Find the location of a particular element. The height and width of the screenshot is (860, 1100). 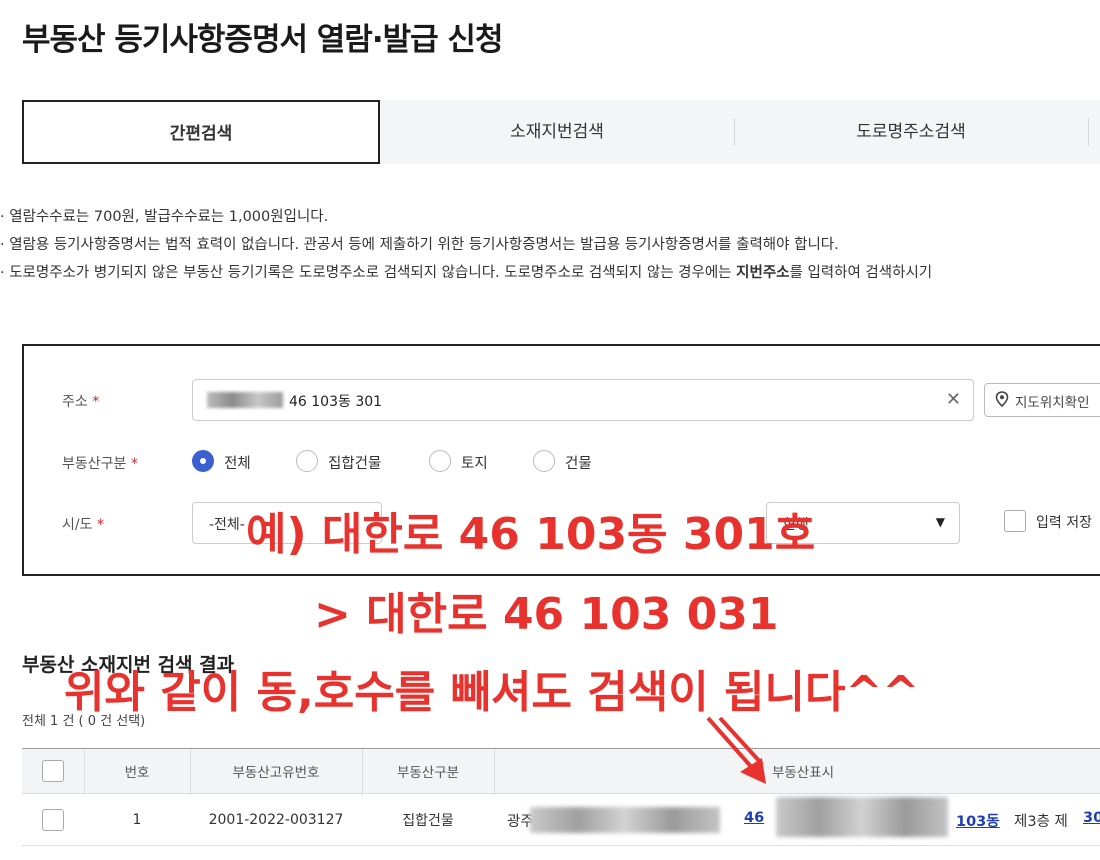

row-checkbox is located at coordinates (53, 819).